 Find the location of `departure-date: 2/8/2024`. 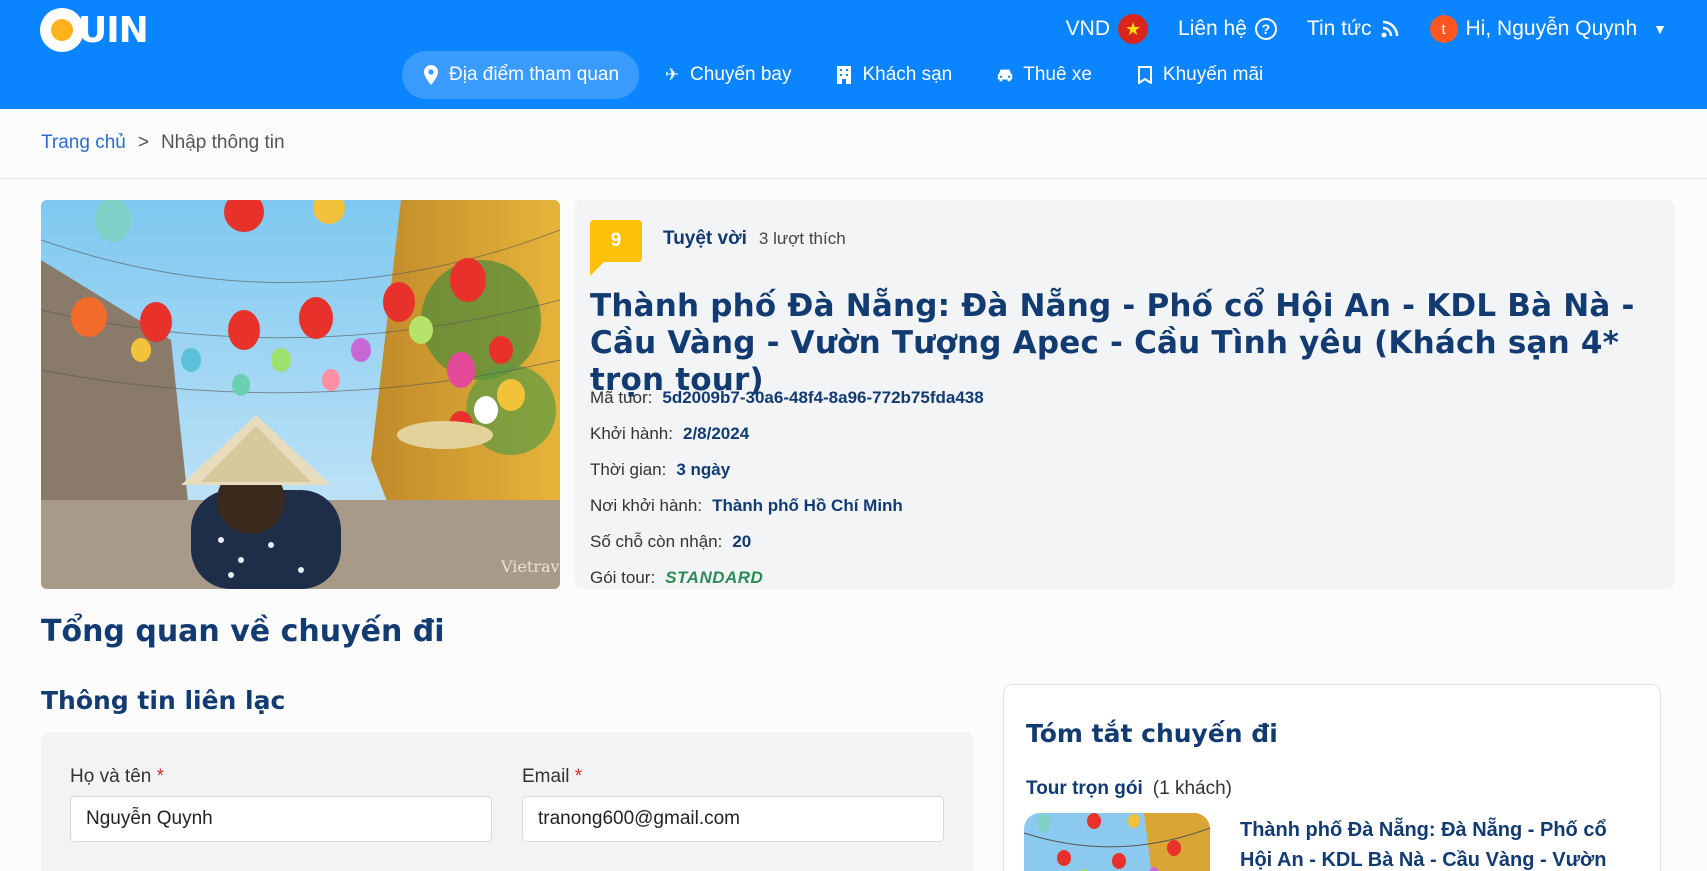

departure-date: 2/8/2024 is located at coordinates (716, 433).